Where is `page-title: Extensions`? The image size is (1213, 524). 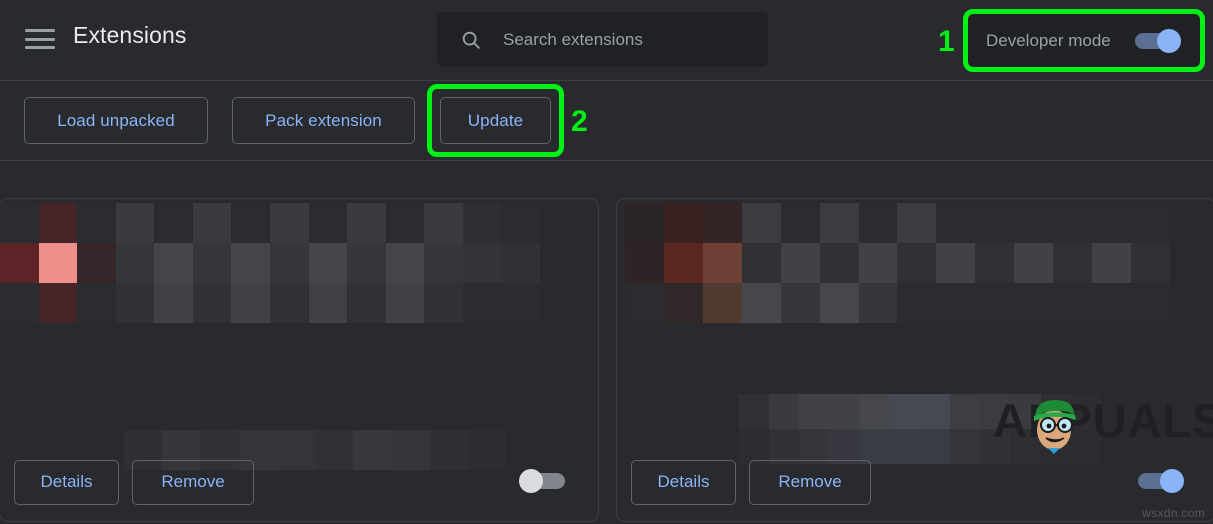
page-title: Extensions is located at coordinates (130, 35).